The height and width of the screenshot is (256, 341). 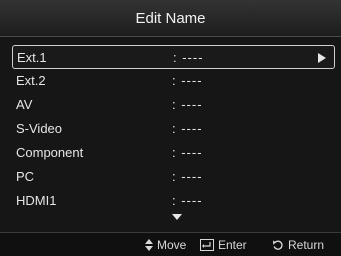 What do you see at coordinates (177, 217) in the screenshot?
I see `arrow-down-icon` at bounding box center [177, 217].